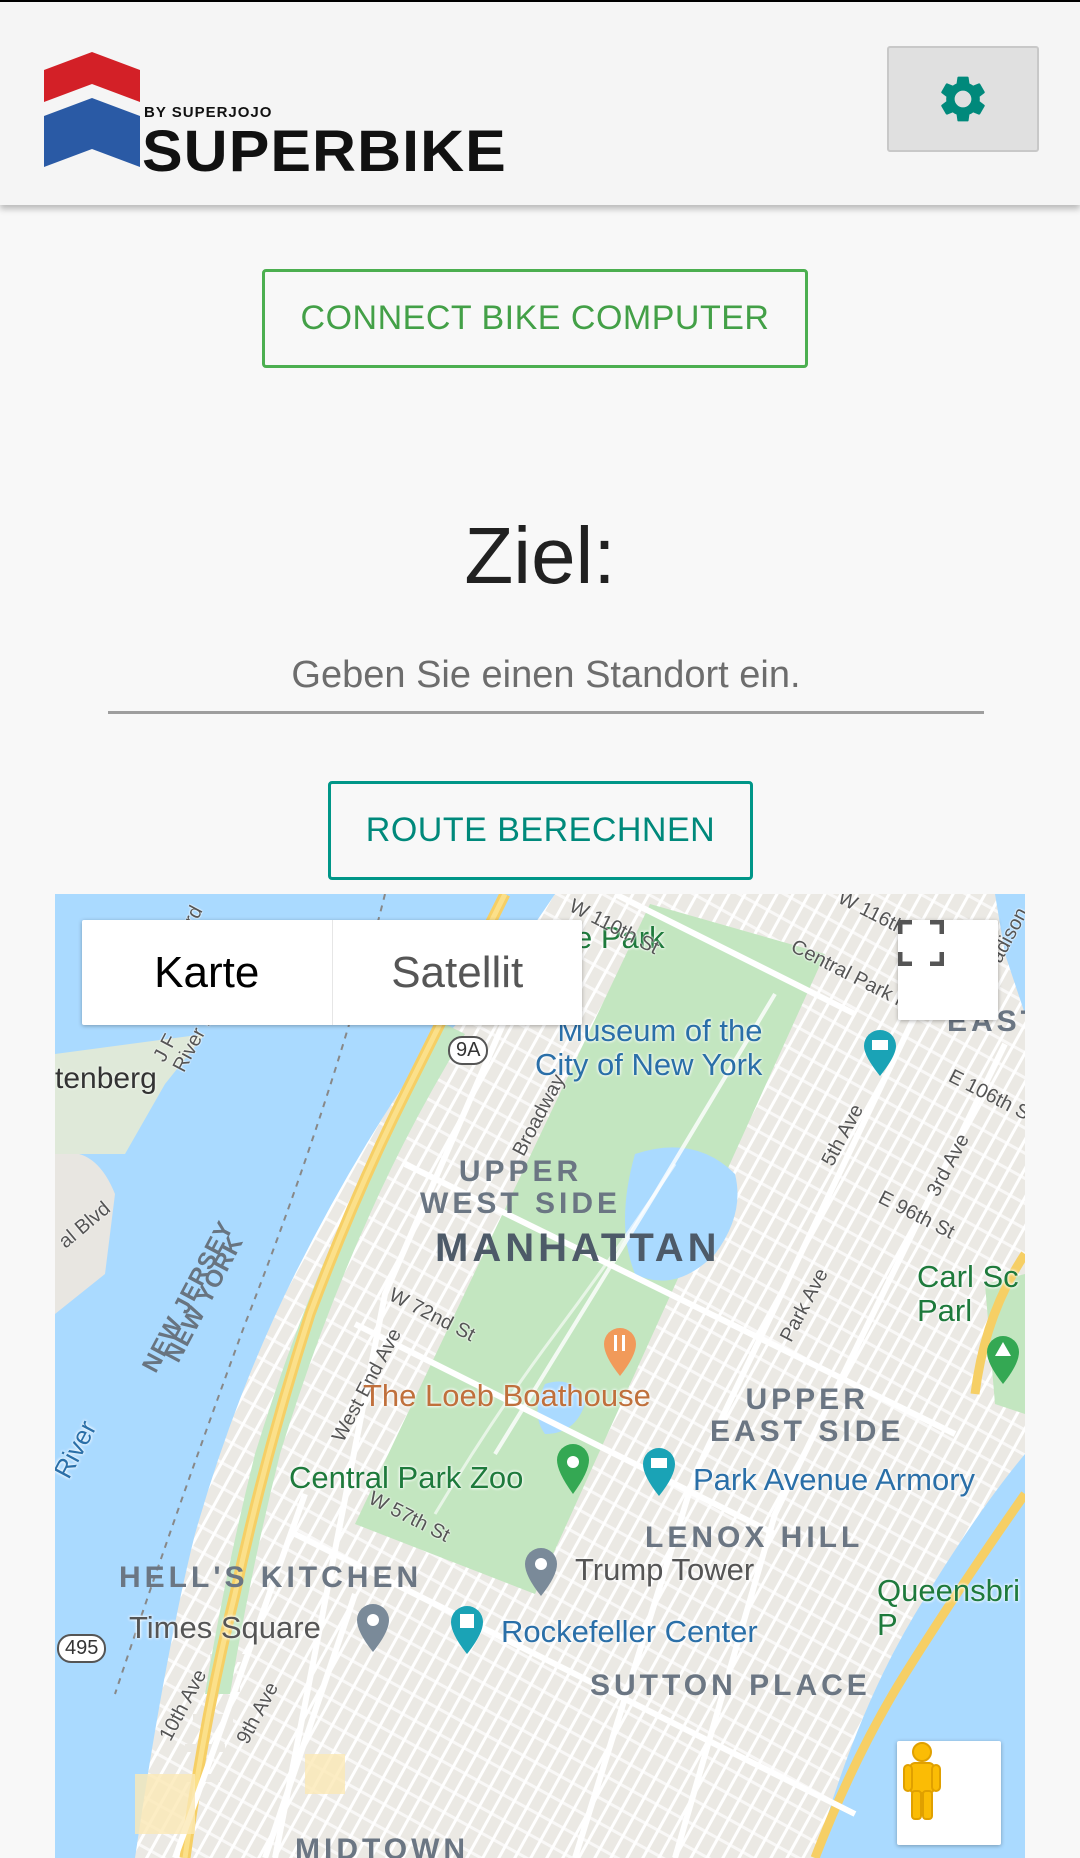 The image size is (1080, 1858). What do you see at coordinates (1003, 1360) in the screenshot?
I see `park-pin-icon` at bounding box center [1003, 1360].